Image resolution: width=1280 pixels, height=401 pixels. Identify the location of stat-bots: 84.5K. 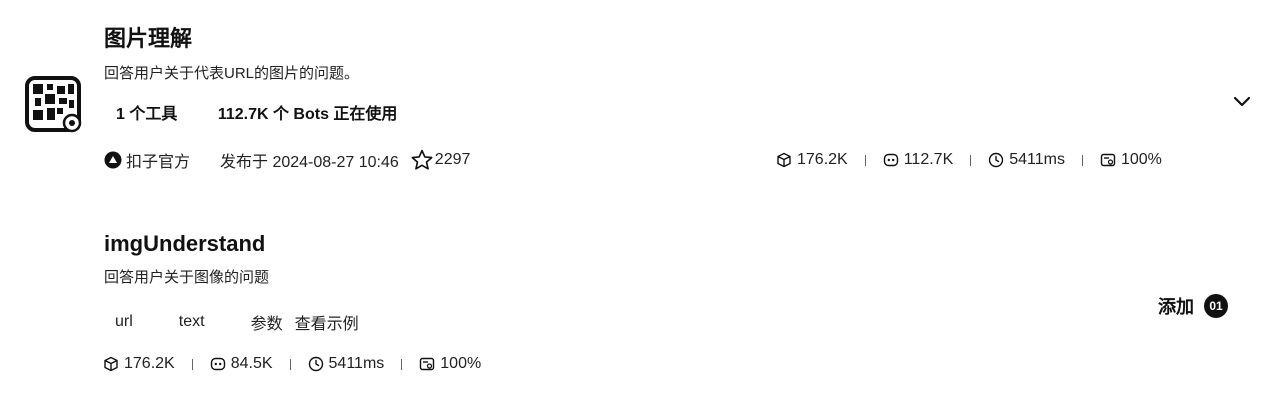
(241, 364).